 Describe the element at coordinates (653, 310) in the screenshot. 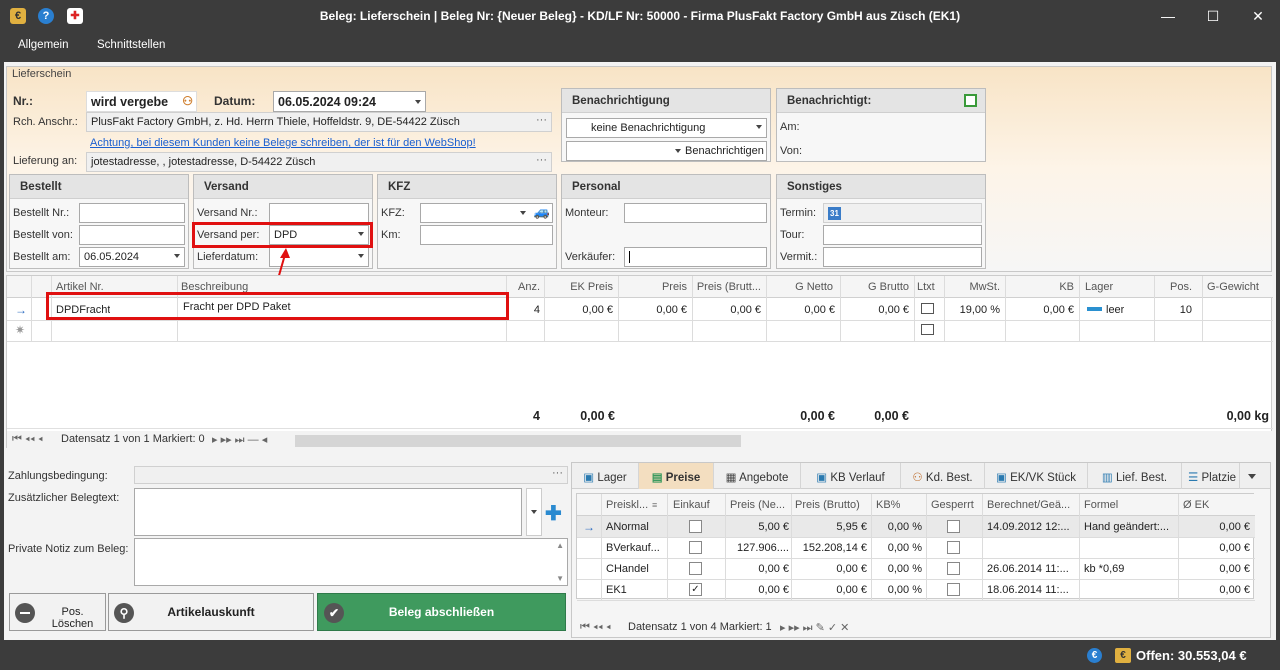

I see `row-preis: 0,00 €` at that location.